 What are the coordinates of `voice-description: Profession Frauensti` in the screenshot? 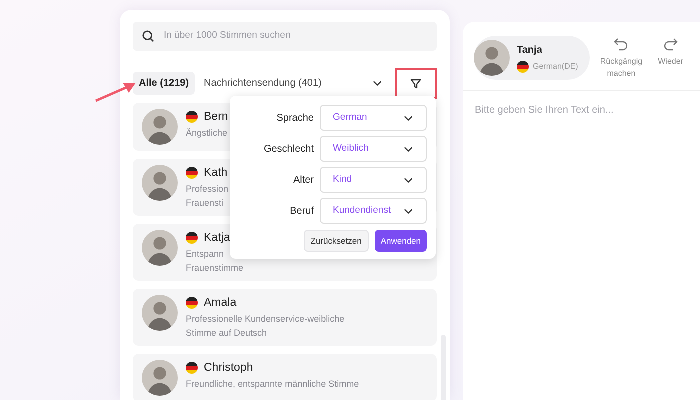 It's located at (207, 196).